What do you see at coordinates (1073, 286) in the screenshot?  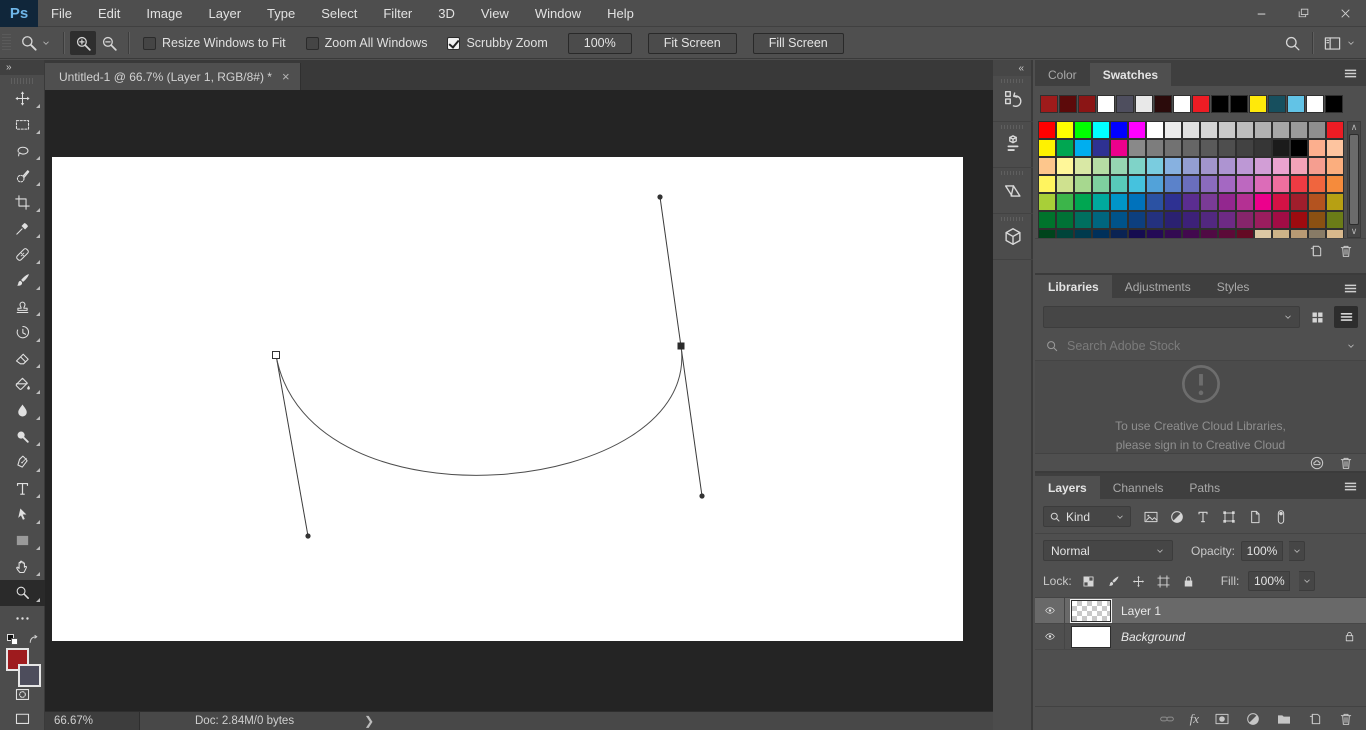 I see `libraries-tab-libraries: Libraries` at bounding box center [1073, 286].